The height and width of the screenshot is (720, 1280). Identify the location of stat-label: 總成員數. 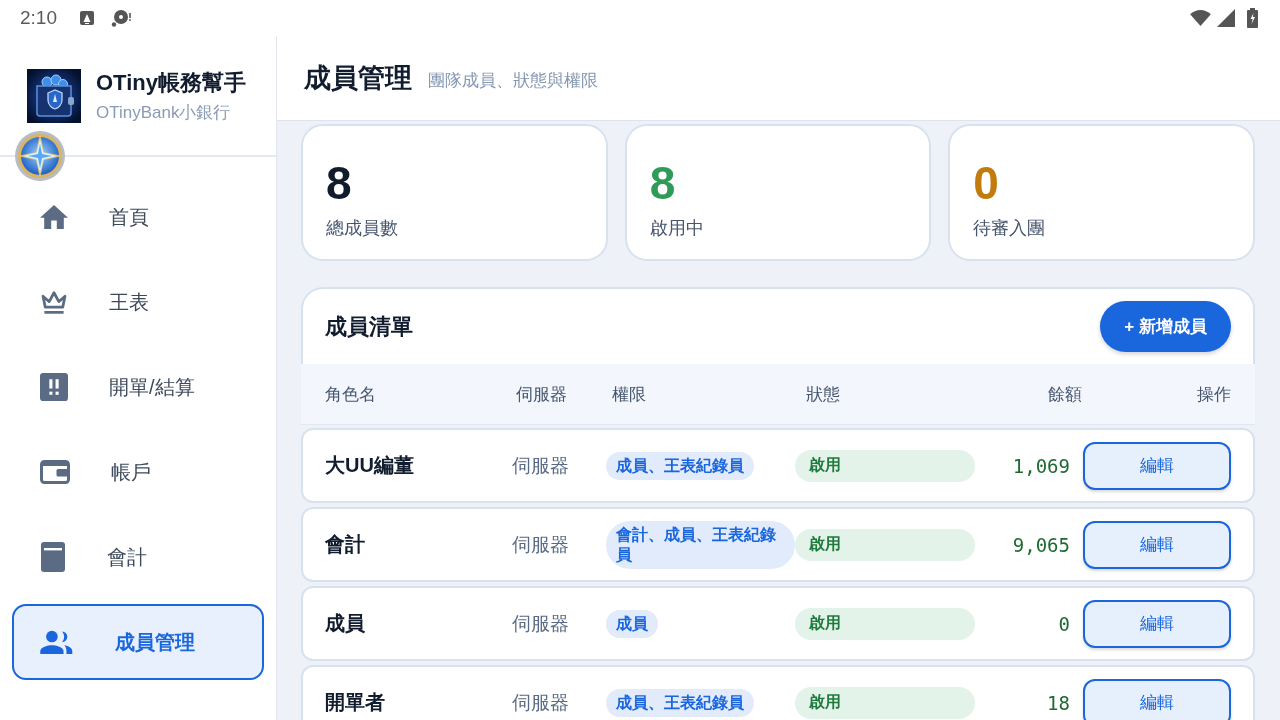
(362, 228).